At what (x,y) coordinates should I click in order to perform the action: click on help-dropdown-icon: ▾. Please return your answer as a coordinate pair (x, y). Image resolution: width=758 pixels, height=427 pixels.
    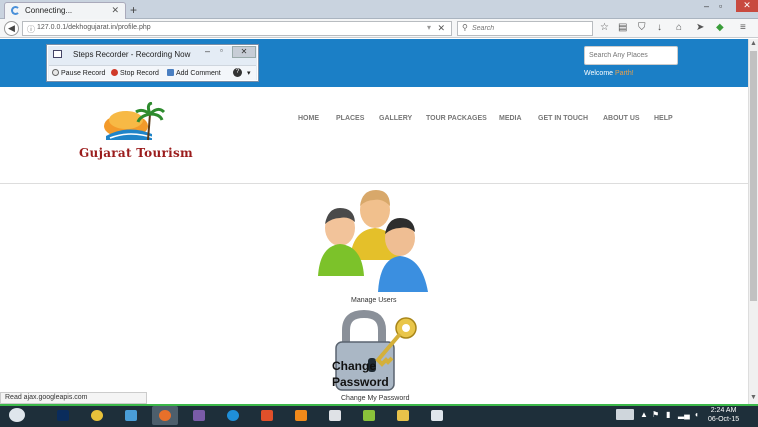
    Looking at the image, I should click on (249, 73).